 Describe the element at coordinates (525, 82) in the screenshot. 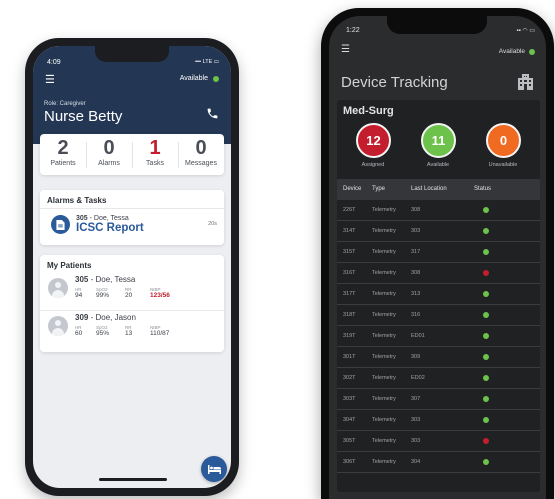

I see `building-icon` at that location.